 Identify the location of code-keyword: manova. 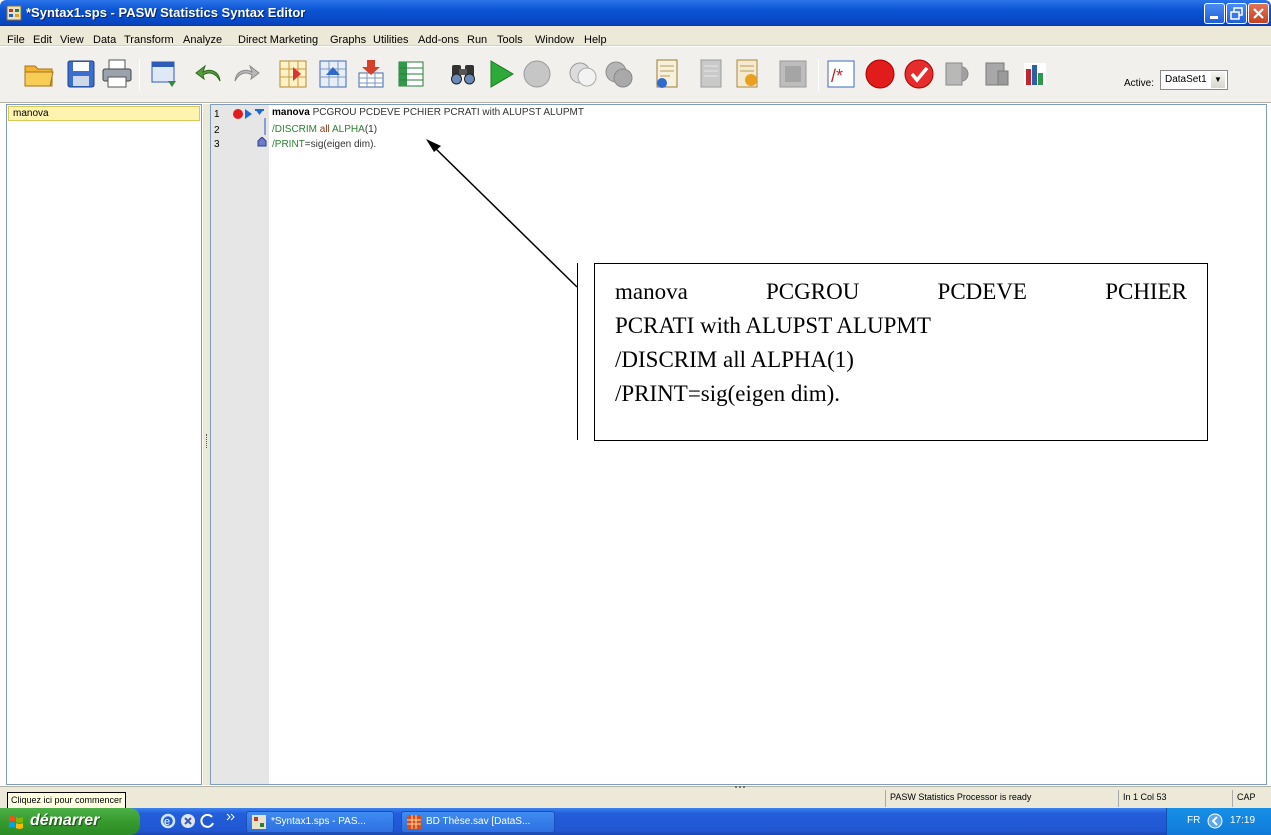
(291, 112).